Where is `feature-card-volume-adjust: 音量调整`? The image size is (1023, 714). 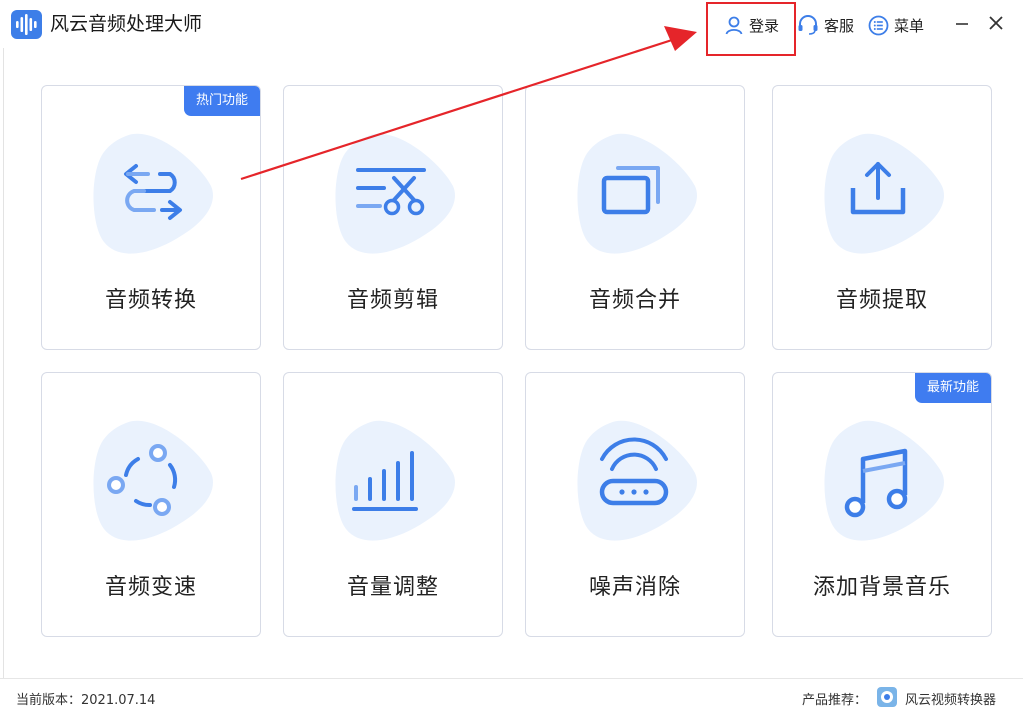 feature-card-volume-adjust: 音量调整 is located at coordinates (393, 504).